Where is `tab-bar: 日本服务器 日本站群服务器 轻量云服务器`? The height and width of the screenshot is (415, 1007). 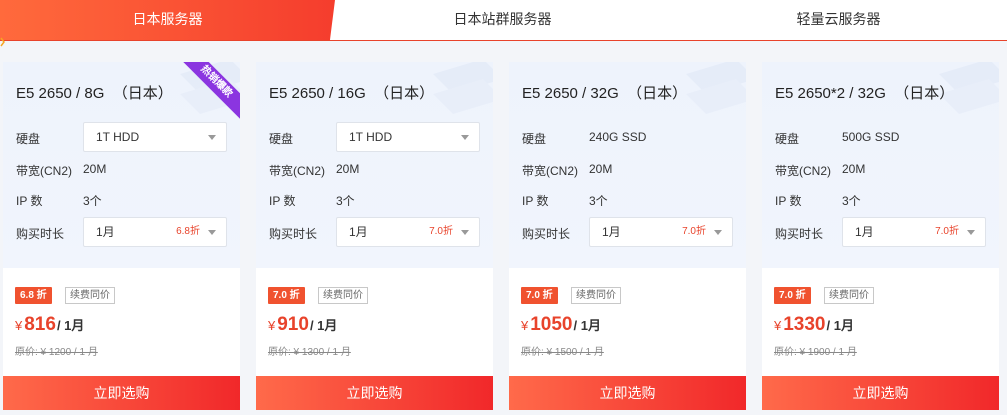
tab-bar: 日本服务器 日本站群服务器 轻量云服务器 is located at coordinates (503, 20).